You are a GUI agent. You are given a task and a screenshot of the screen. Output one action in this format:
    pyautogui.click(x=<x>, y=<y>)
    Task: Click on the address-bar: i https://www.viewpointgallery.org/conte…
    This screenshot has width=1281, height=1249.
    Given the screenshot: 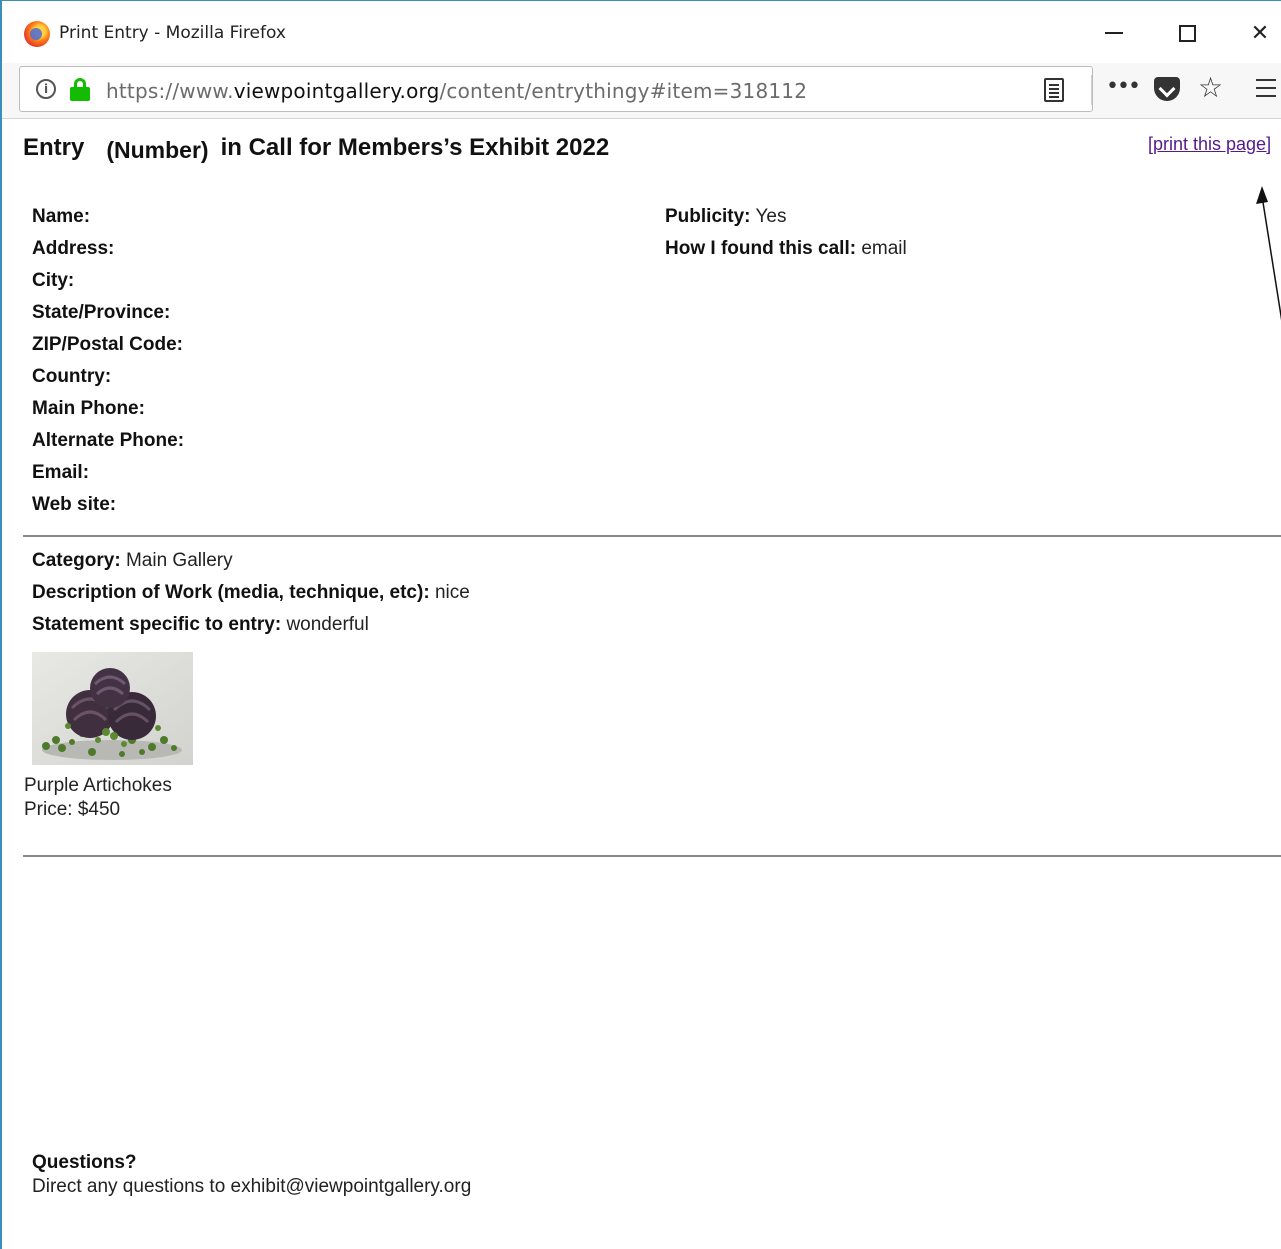 What is the action you would take?
    pyautogui.click(x=556, y=89)
    